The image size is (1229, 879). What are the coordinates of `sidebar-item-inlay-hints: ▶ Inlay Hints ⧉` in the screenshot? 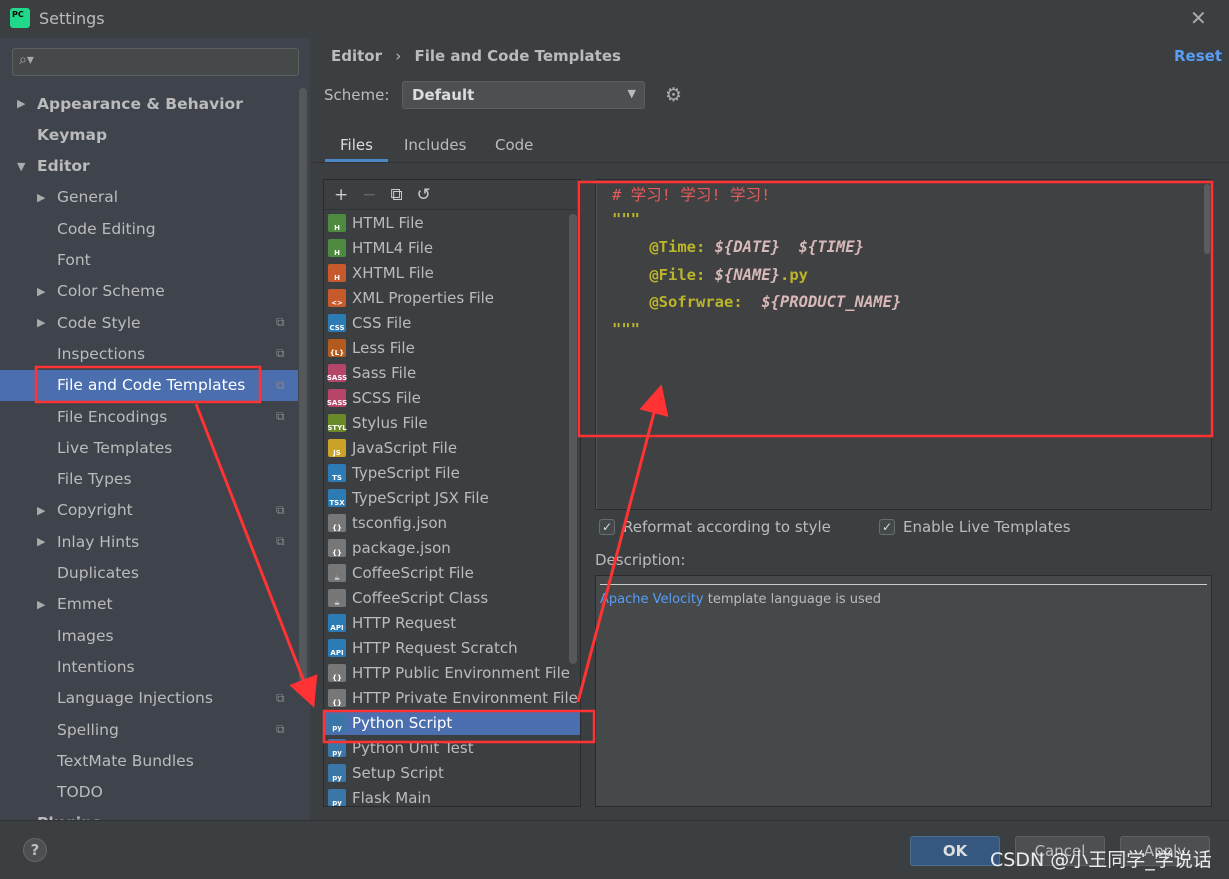 It's located at (149, 541).